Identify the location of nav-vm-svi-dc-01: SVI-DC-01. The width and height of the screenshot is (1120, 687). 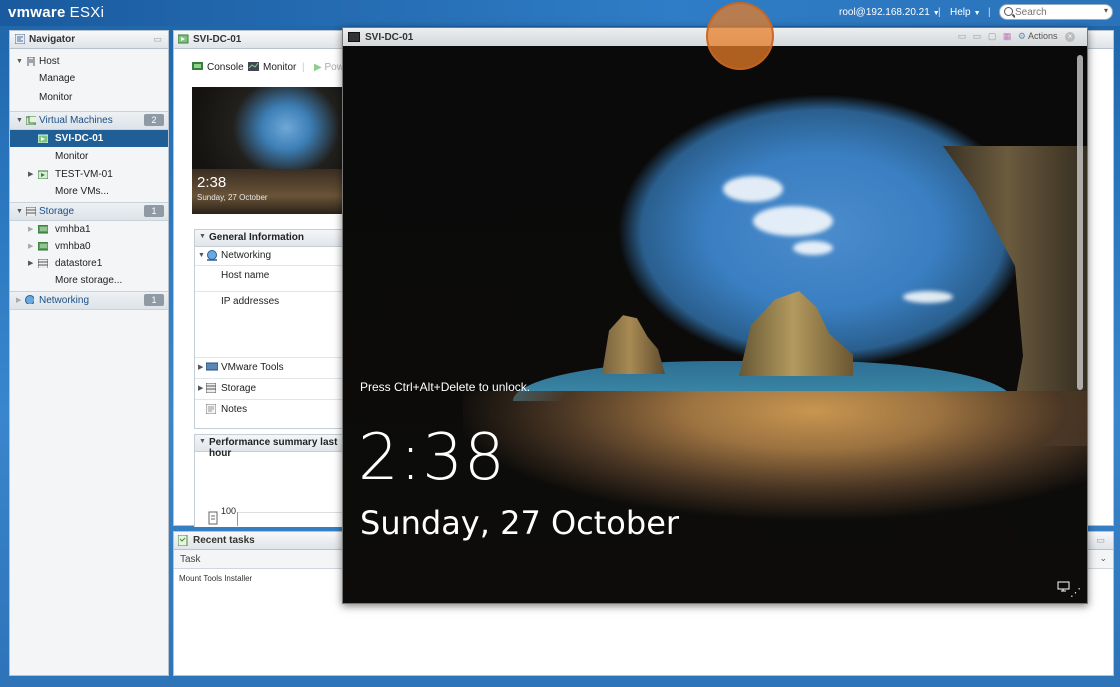
(89, 138).